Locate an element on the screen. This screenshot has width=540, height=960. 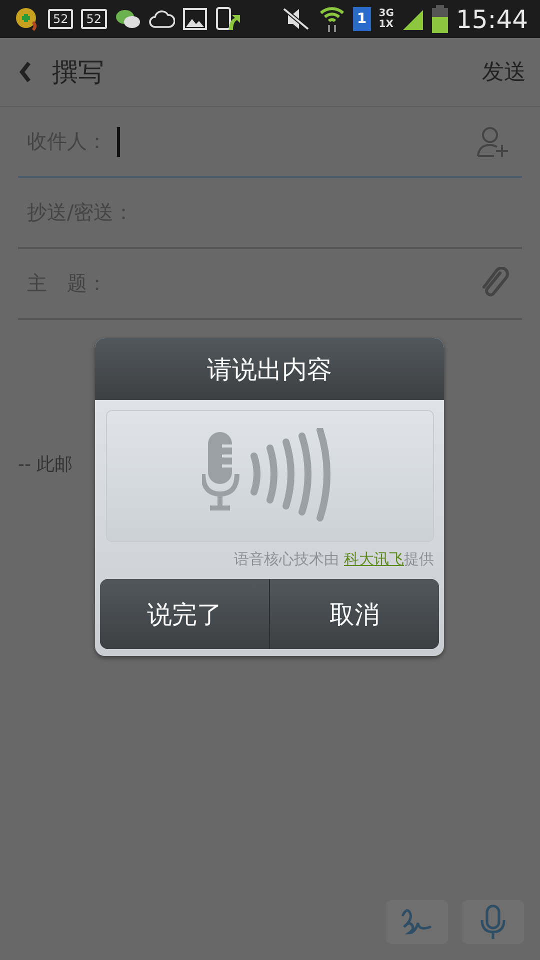
chat-icon is located at coordinates (127, 19).